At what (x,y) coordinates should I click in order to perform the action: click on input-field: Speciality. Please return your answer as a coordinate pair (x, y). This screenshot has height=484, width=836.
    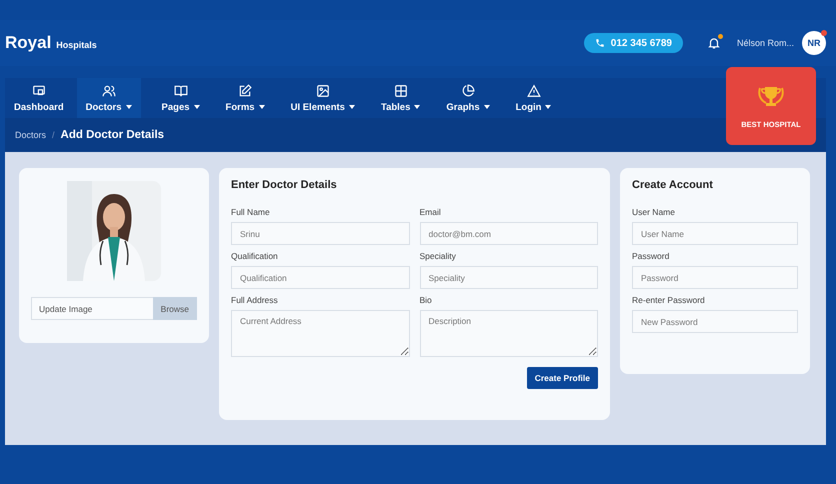
    Looking at the image, I should click on (509, 277).